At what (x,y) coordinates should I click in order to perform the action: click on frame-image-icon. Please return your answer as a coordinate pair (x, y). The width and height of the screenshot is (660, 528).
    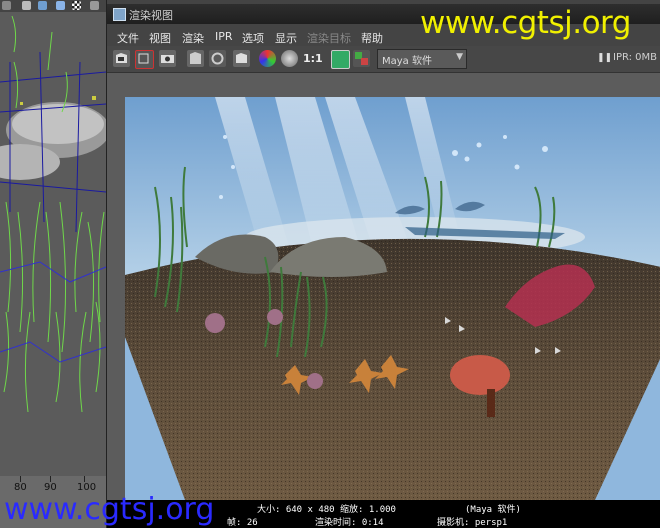
    Looking at the image, I should click on (340, 59).